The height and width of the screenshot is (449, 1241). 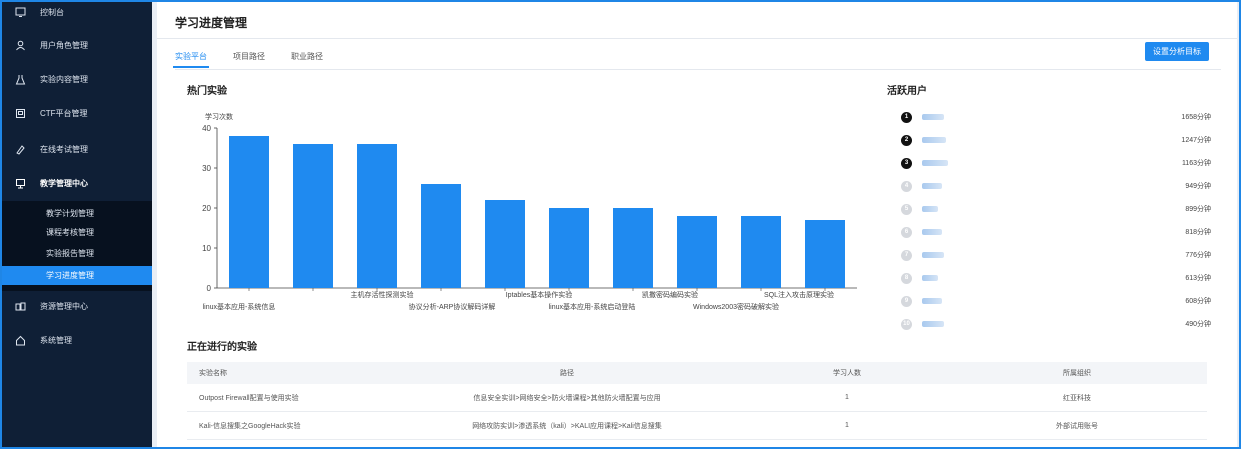 I want to click on x-tick-label: linux基本应用-系统信息, so click(x=239, y=306).